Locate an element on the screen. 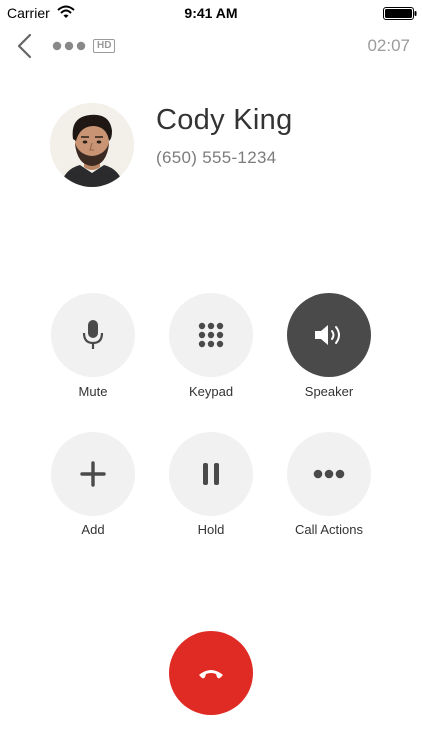  status-bar: Carrier 9:41 AM is located at coordinates (211, 14).